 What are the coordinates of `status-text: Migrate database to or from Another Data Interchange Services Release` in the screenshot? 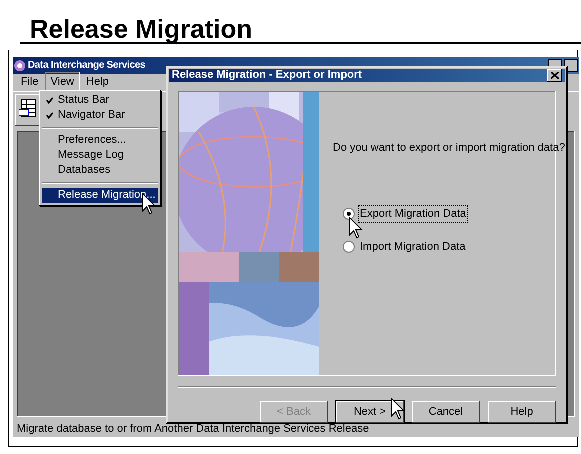 It's located at (193, 429).